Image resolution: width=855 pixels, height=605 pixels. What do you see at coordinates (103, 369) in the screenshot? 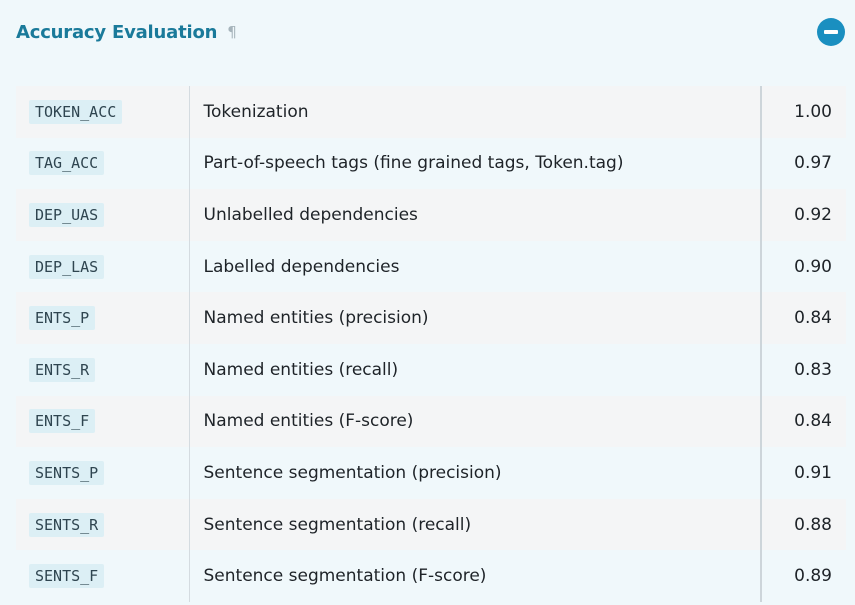
I see `metric-key-cell: ENTS_R` at bounding box center [103, 369].